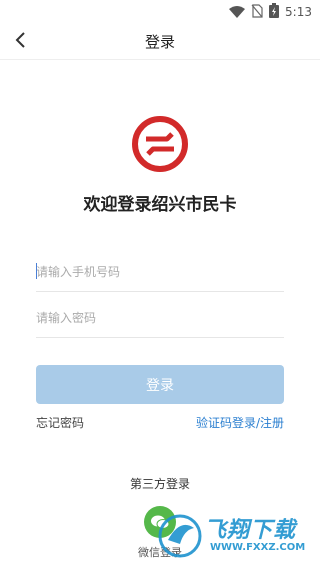 This screenshot has height=568, width=320. What do you see at coordinates (237, 12) in the screenshot?
I see `wifi-icon` at bounding box center [237, 12].